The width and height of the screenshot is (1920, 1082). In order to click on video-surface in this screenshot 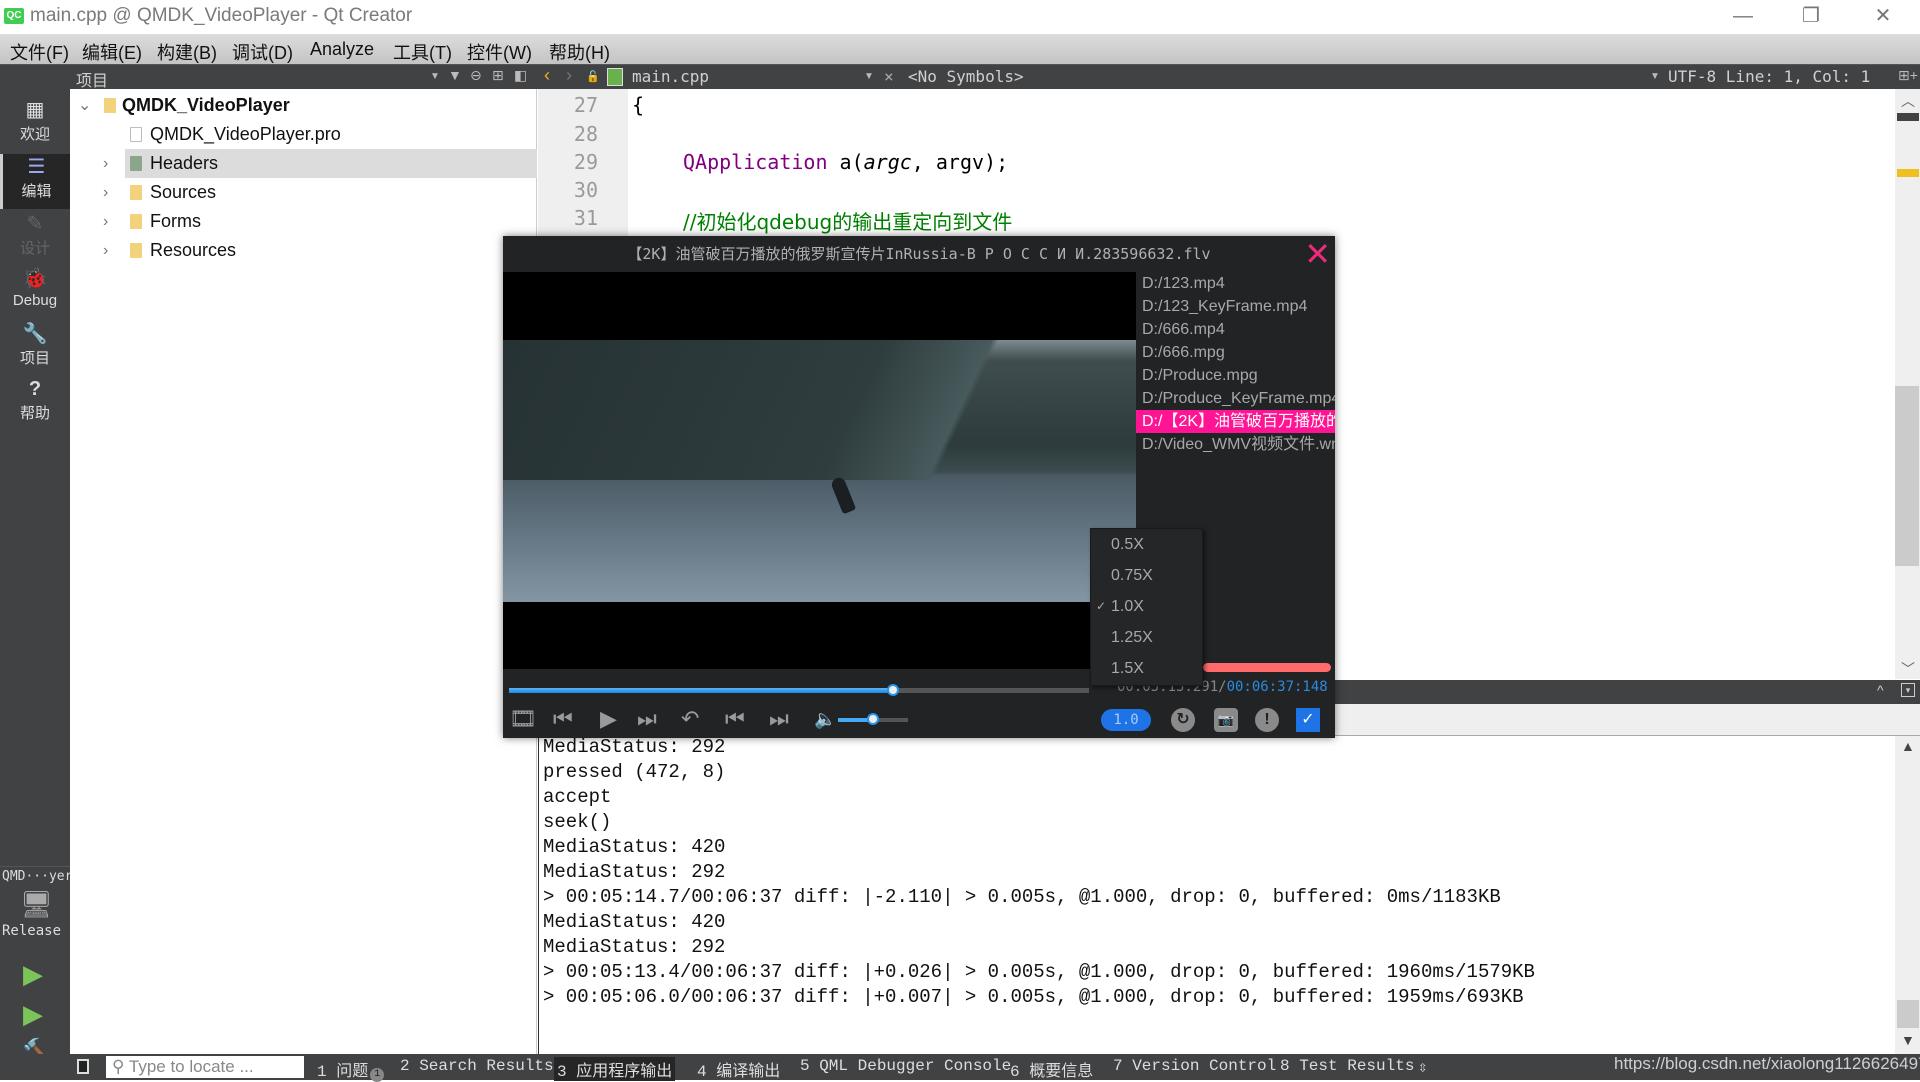, I will do `click(819, 470)`.